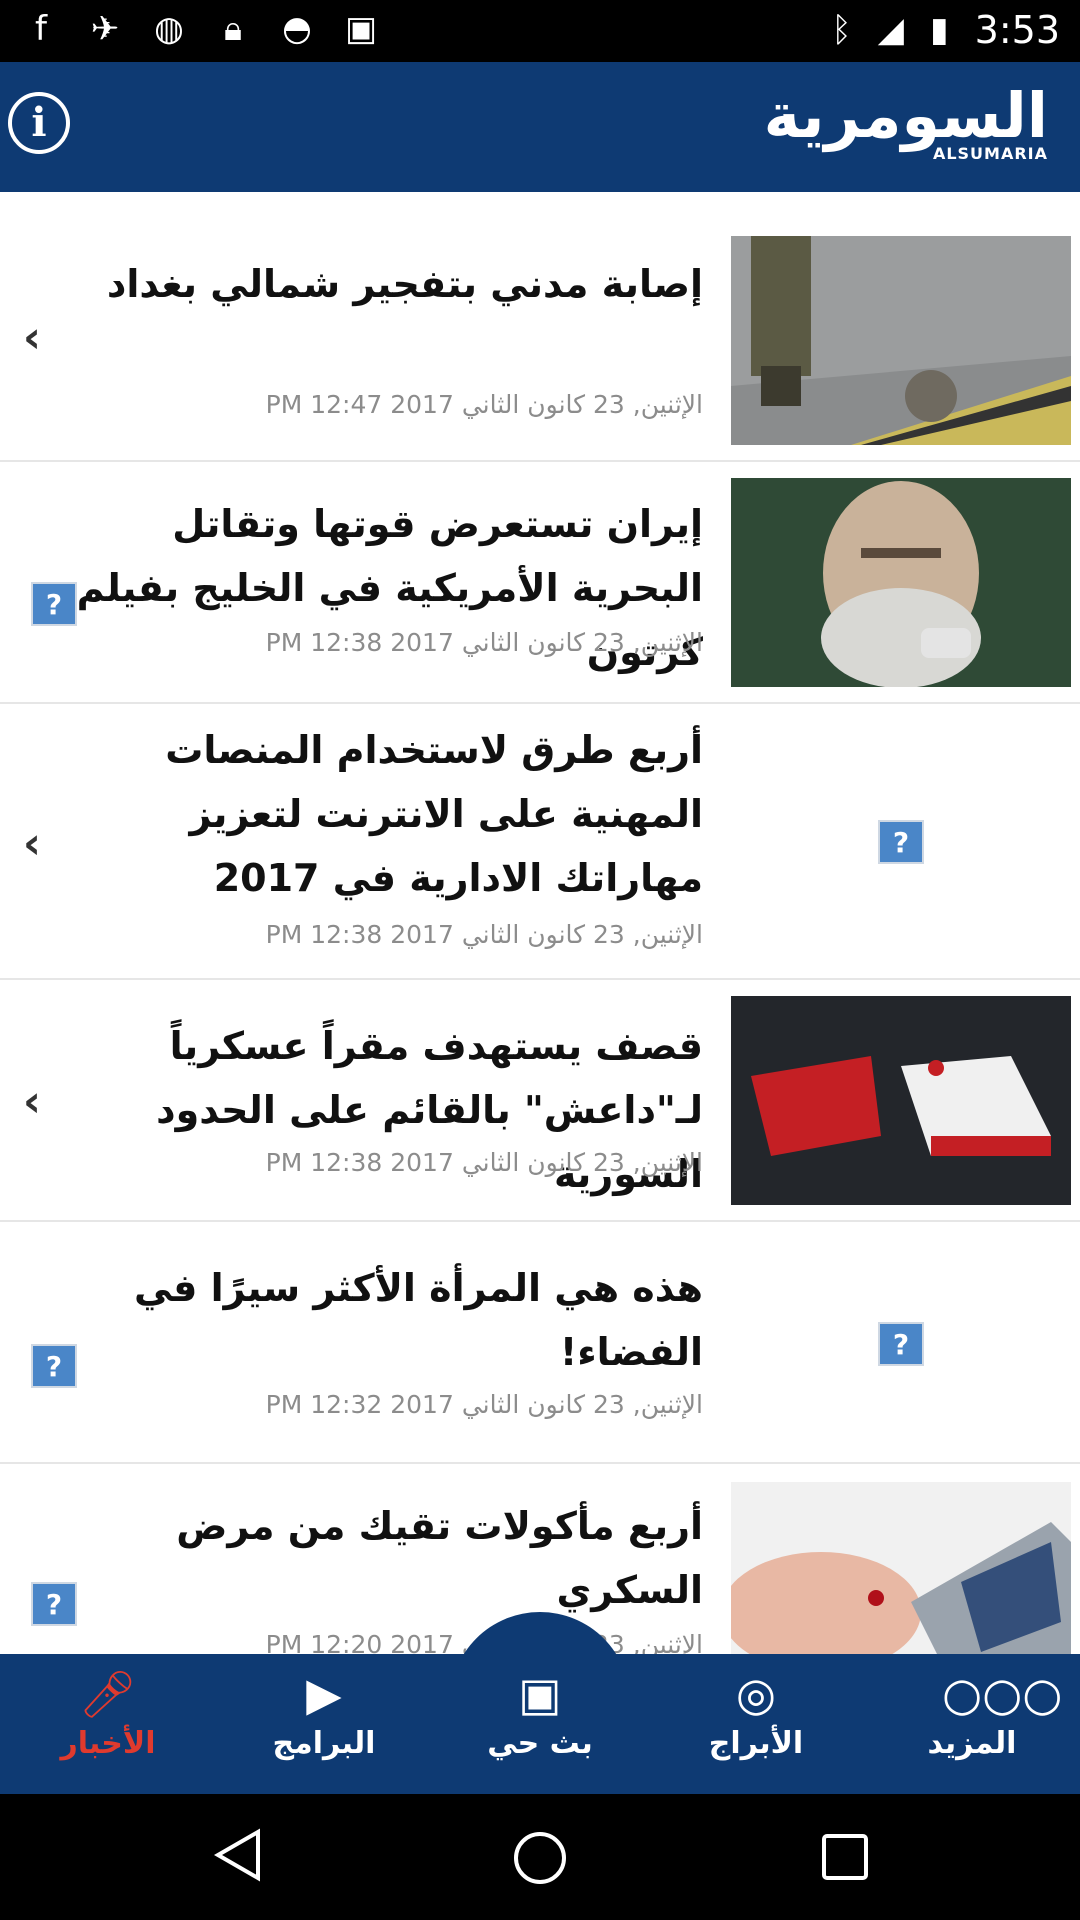  What do you see at coordinates (108, 1694) in the screenshot?
I see `microphone-icon: 🎤︎` at bounding box center [108, 1694].